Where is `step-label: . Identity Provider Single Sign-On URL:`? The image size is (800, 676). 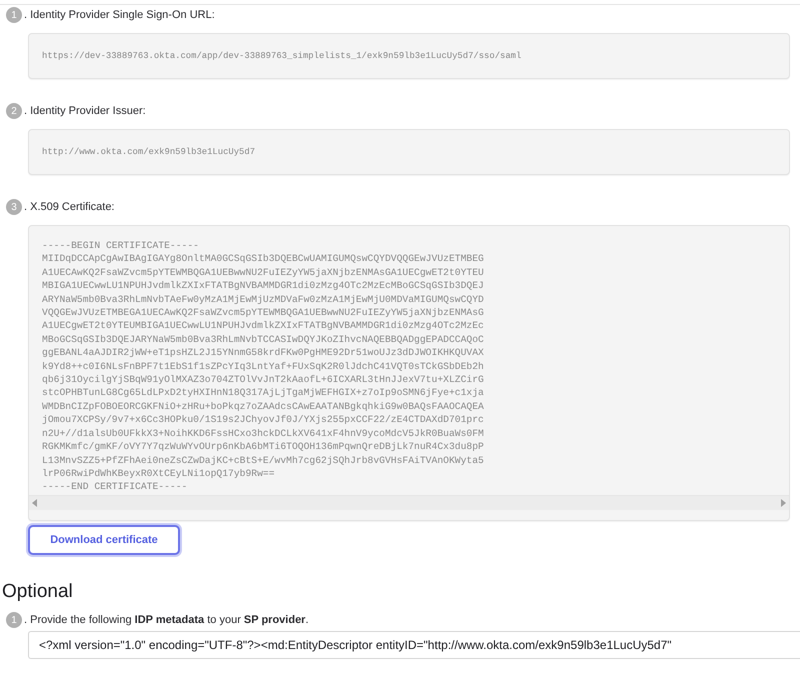 step-label: . Identity Provider Single Sign-On URL: is located at coordinates (119, 15).